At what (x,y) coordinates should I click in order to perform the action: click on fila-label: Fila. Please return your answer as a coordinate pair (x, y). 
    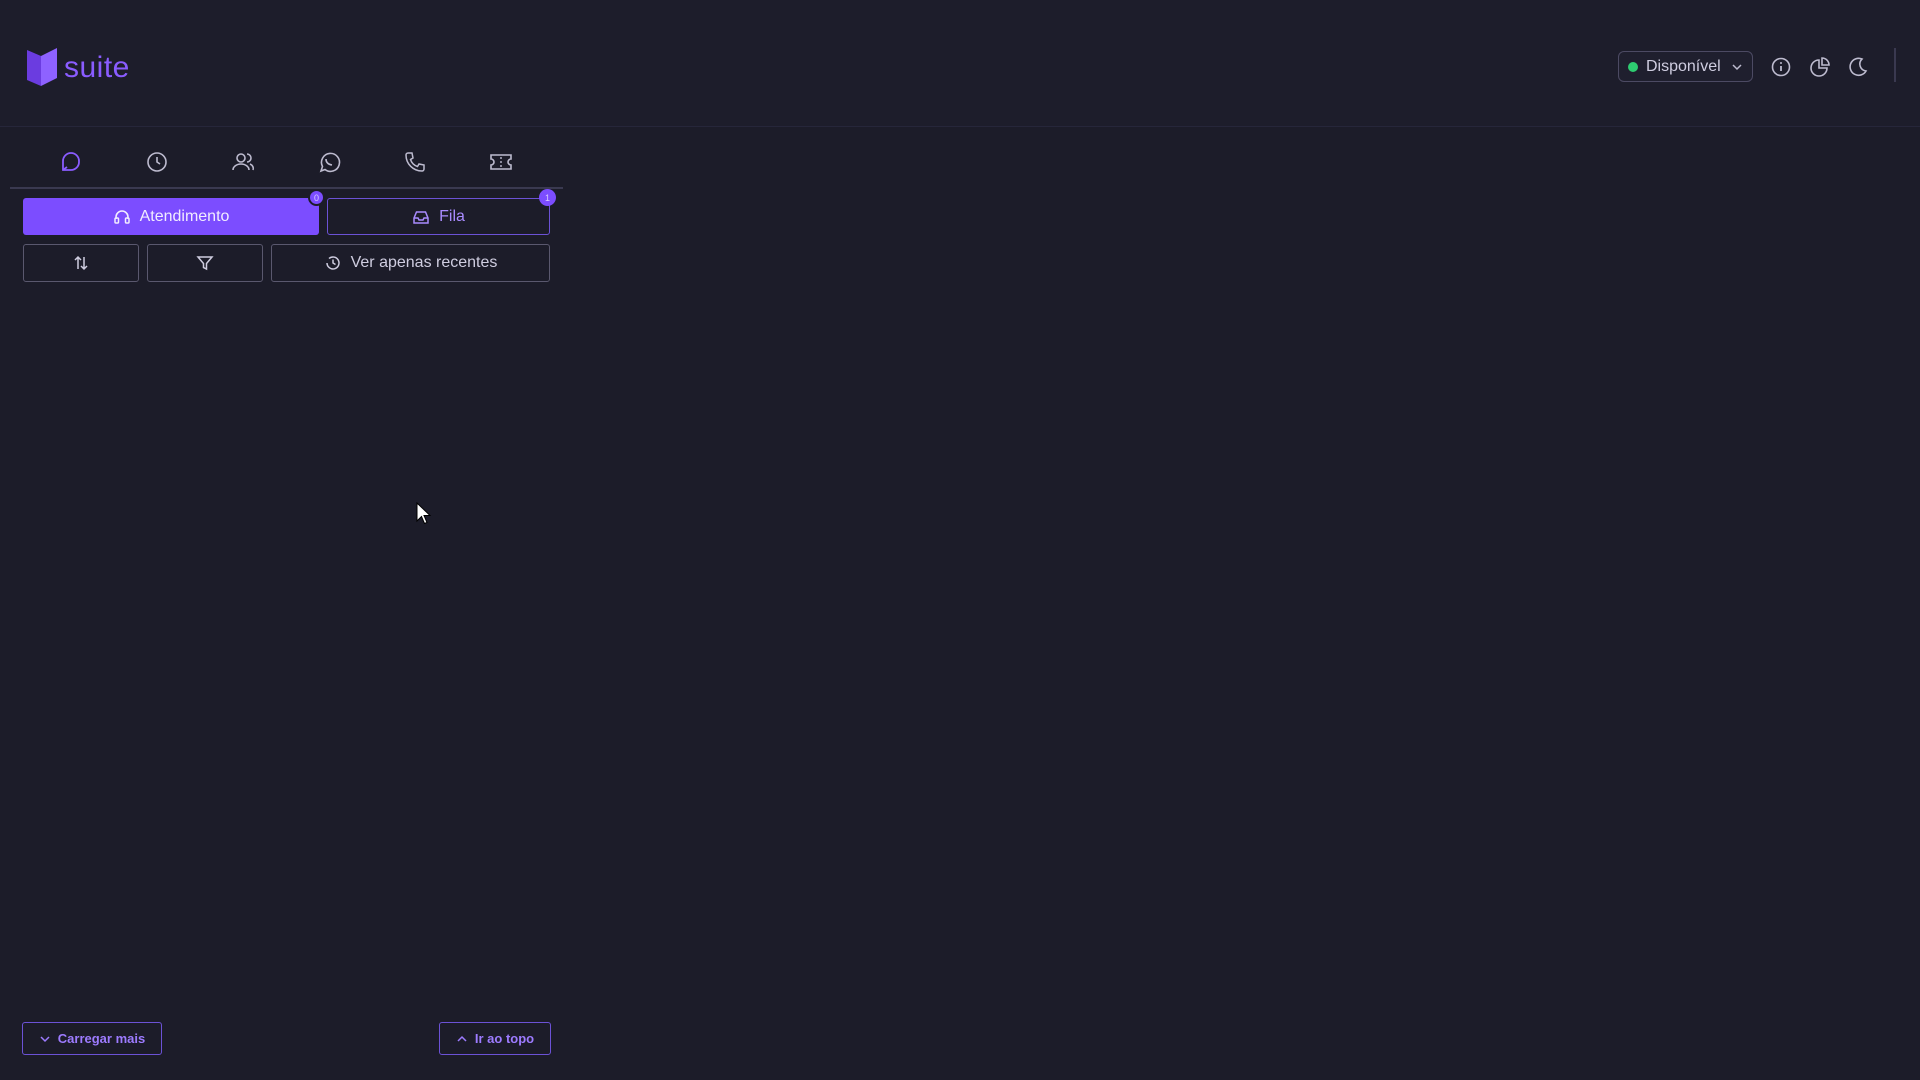
    Looking at the image, I should click on (452, 216).